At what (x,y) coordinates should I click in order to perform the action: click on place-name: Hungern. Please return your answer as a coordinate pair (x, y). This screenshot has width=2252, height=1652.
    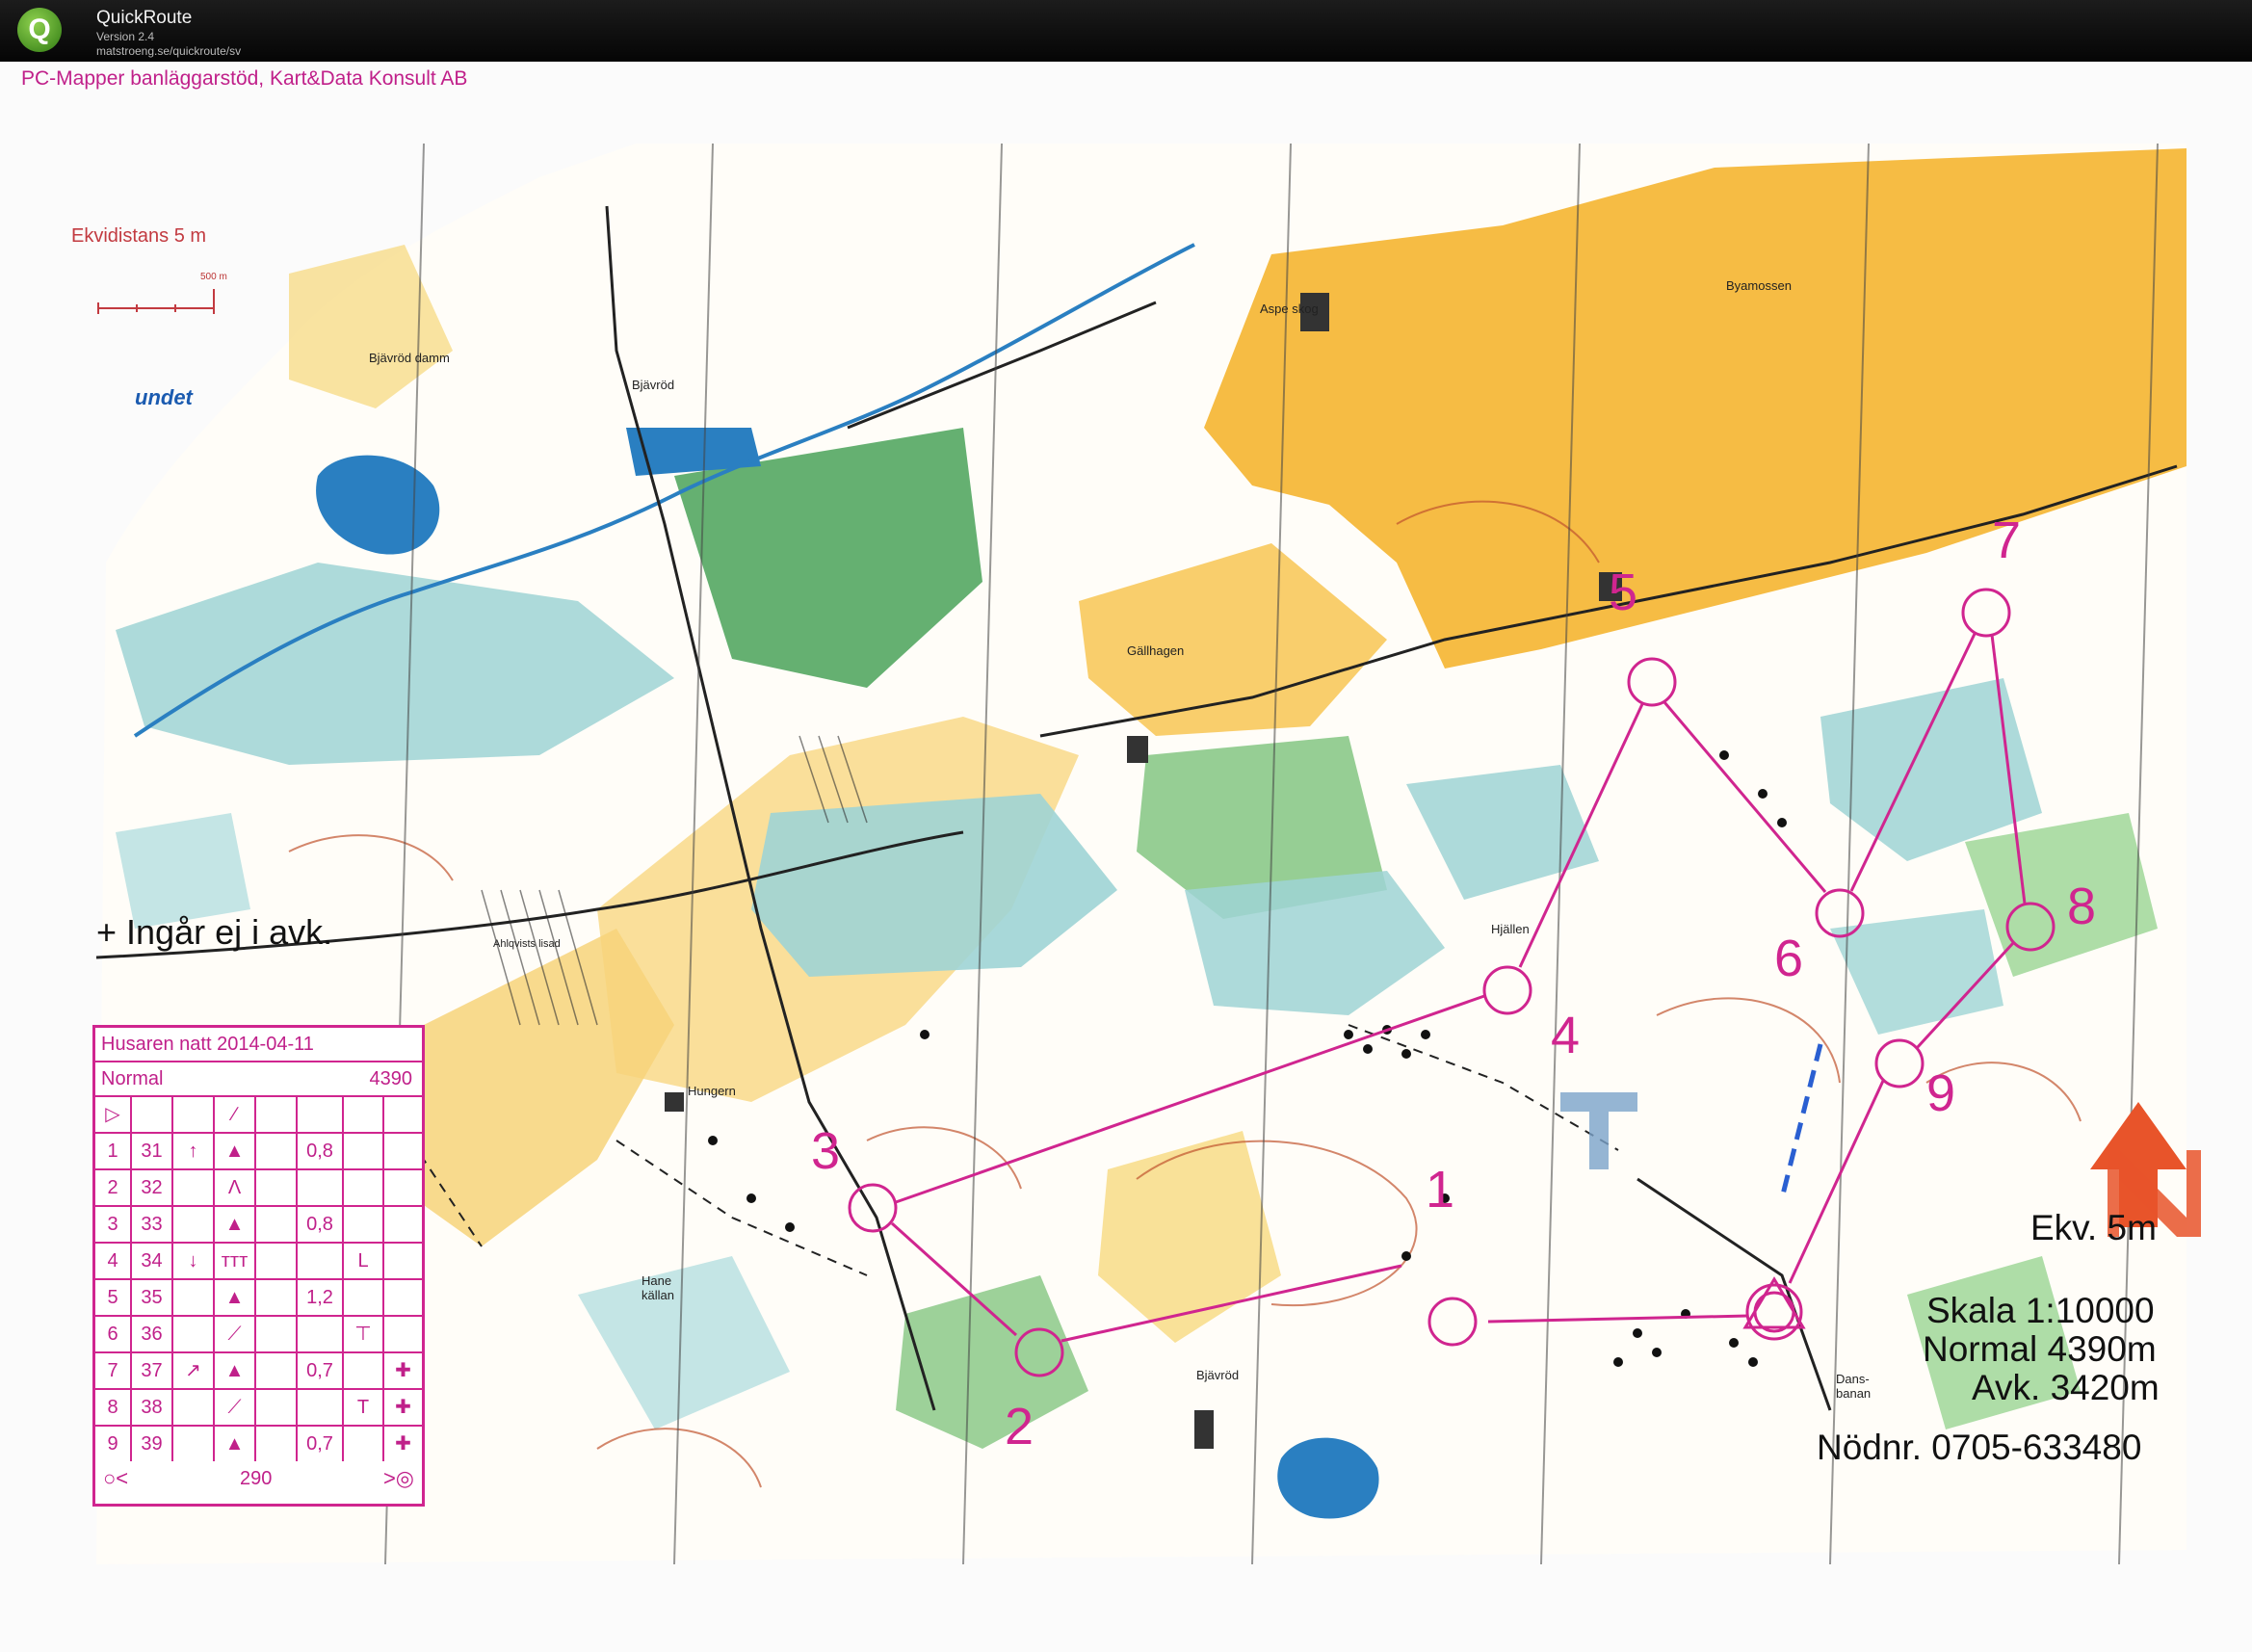
    Looking at the image, I should click on (712, 1091).